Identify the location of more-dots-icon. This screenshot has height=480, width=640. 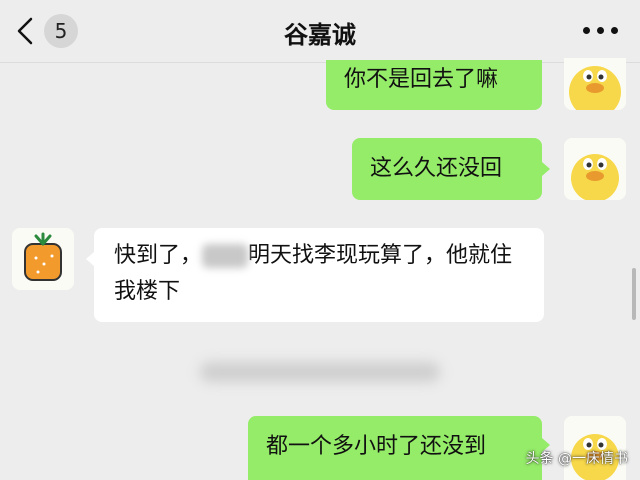
(586, 30).